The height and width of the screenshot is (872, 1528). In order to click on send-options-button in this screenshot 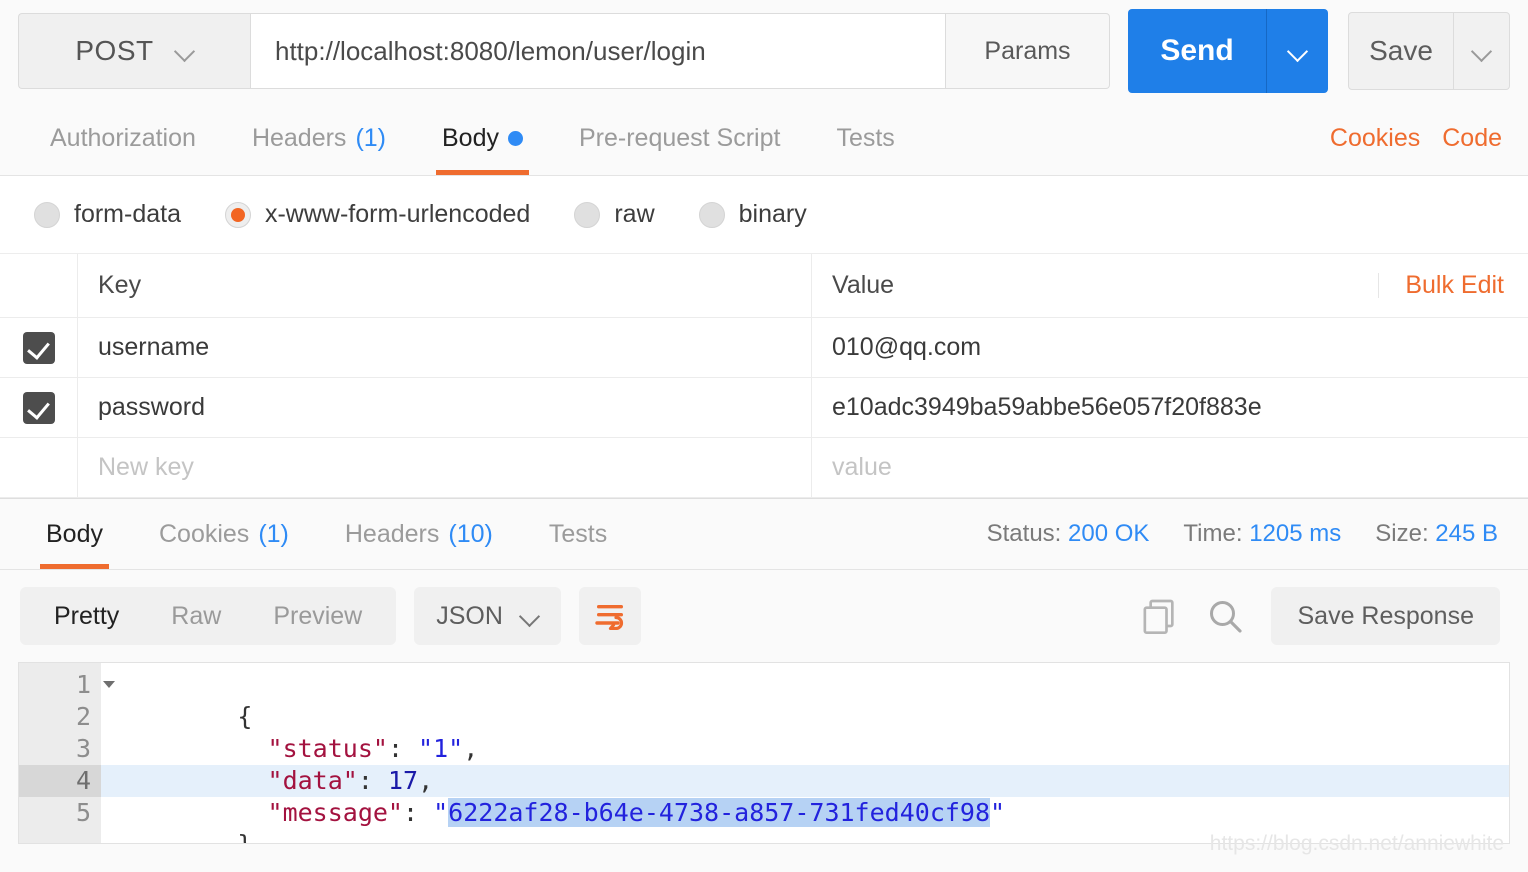, I will do `click(1297, 51)`.